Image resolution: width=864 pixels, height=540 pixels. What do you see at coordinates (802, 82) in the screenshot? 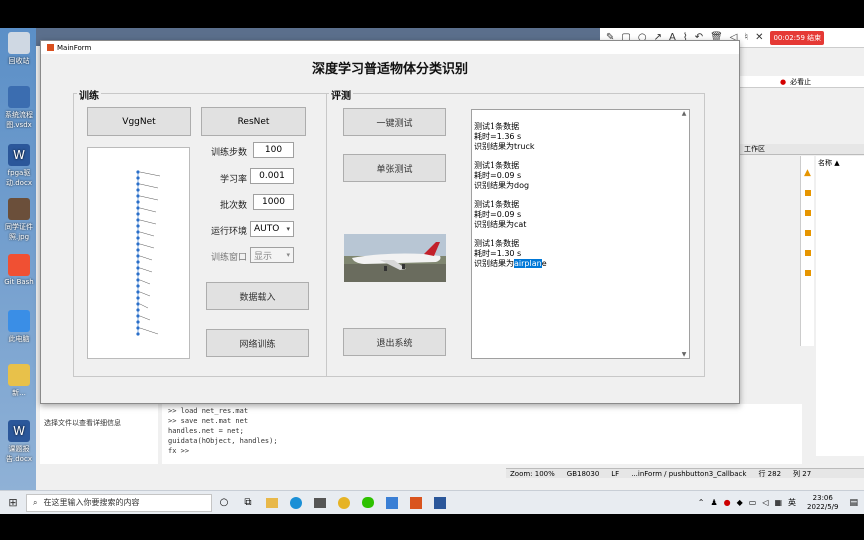
I see `matlab-user-area: ● 必看止` at bounding box center [802, 82].